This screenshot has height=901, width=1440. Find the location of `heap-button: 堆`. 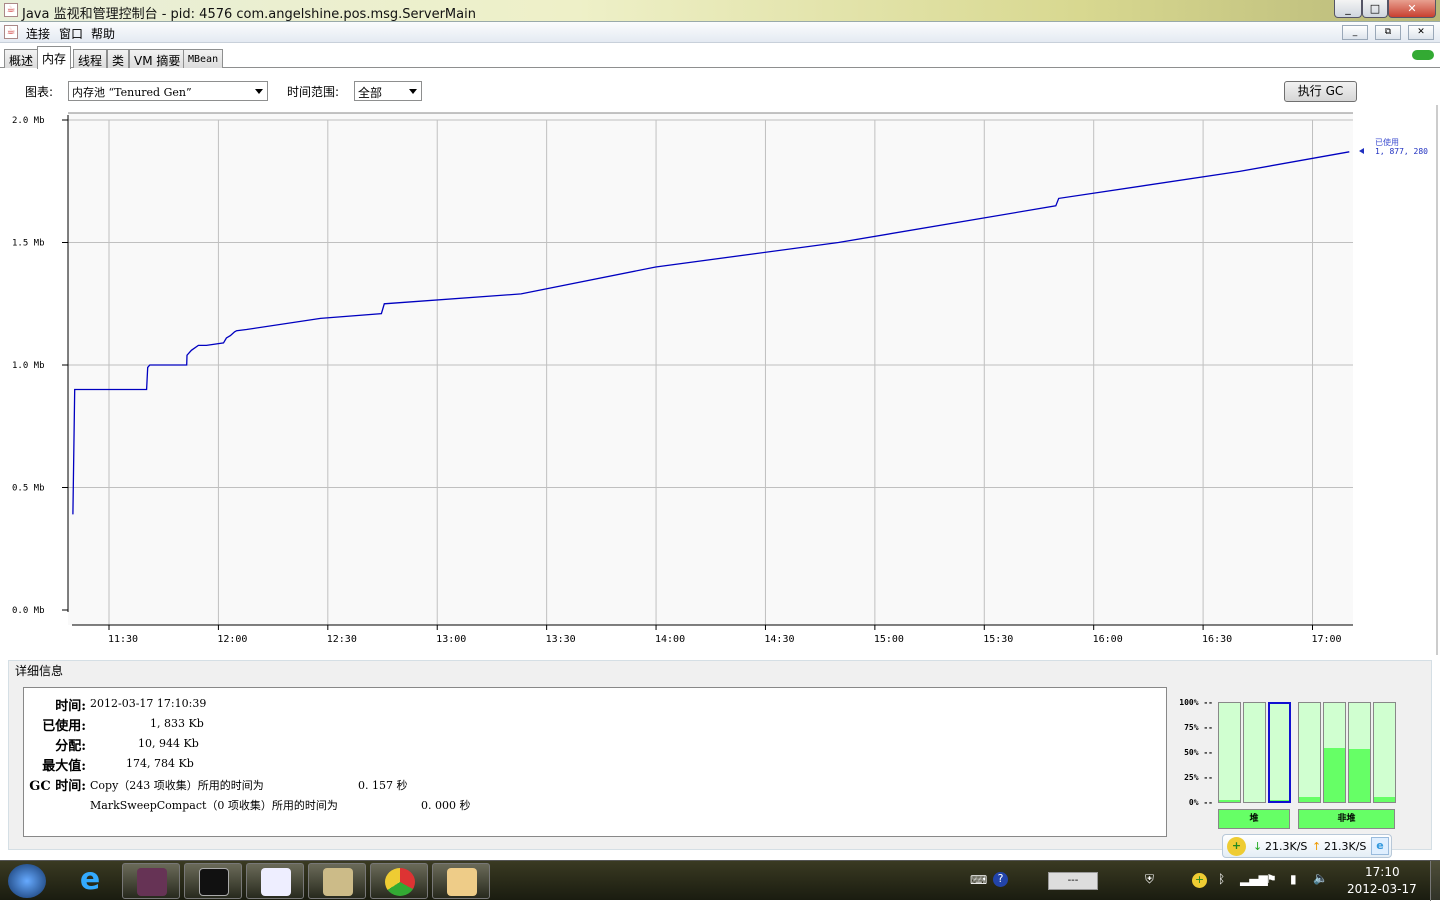

heap-button: 堆 is located at coordinates (1254, 819).